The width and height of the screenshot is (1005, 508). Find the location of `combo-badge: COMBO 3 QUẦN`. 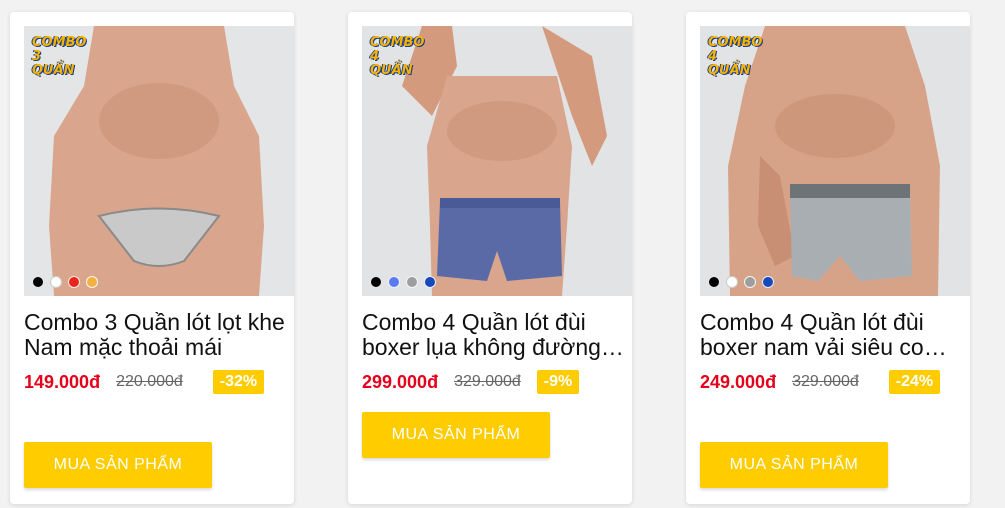

combo-badge: COMBO 3 QUẦN is located at coordinates (57, 53).